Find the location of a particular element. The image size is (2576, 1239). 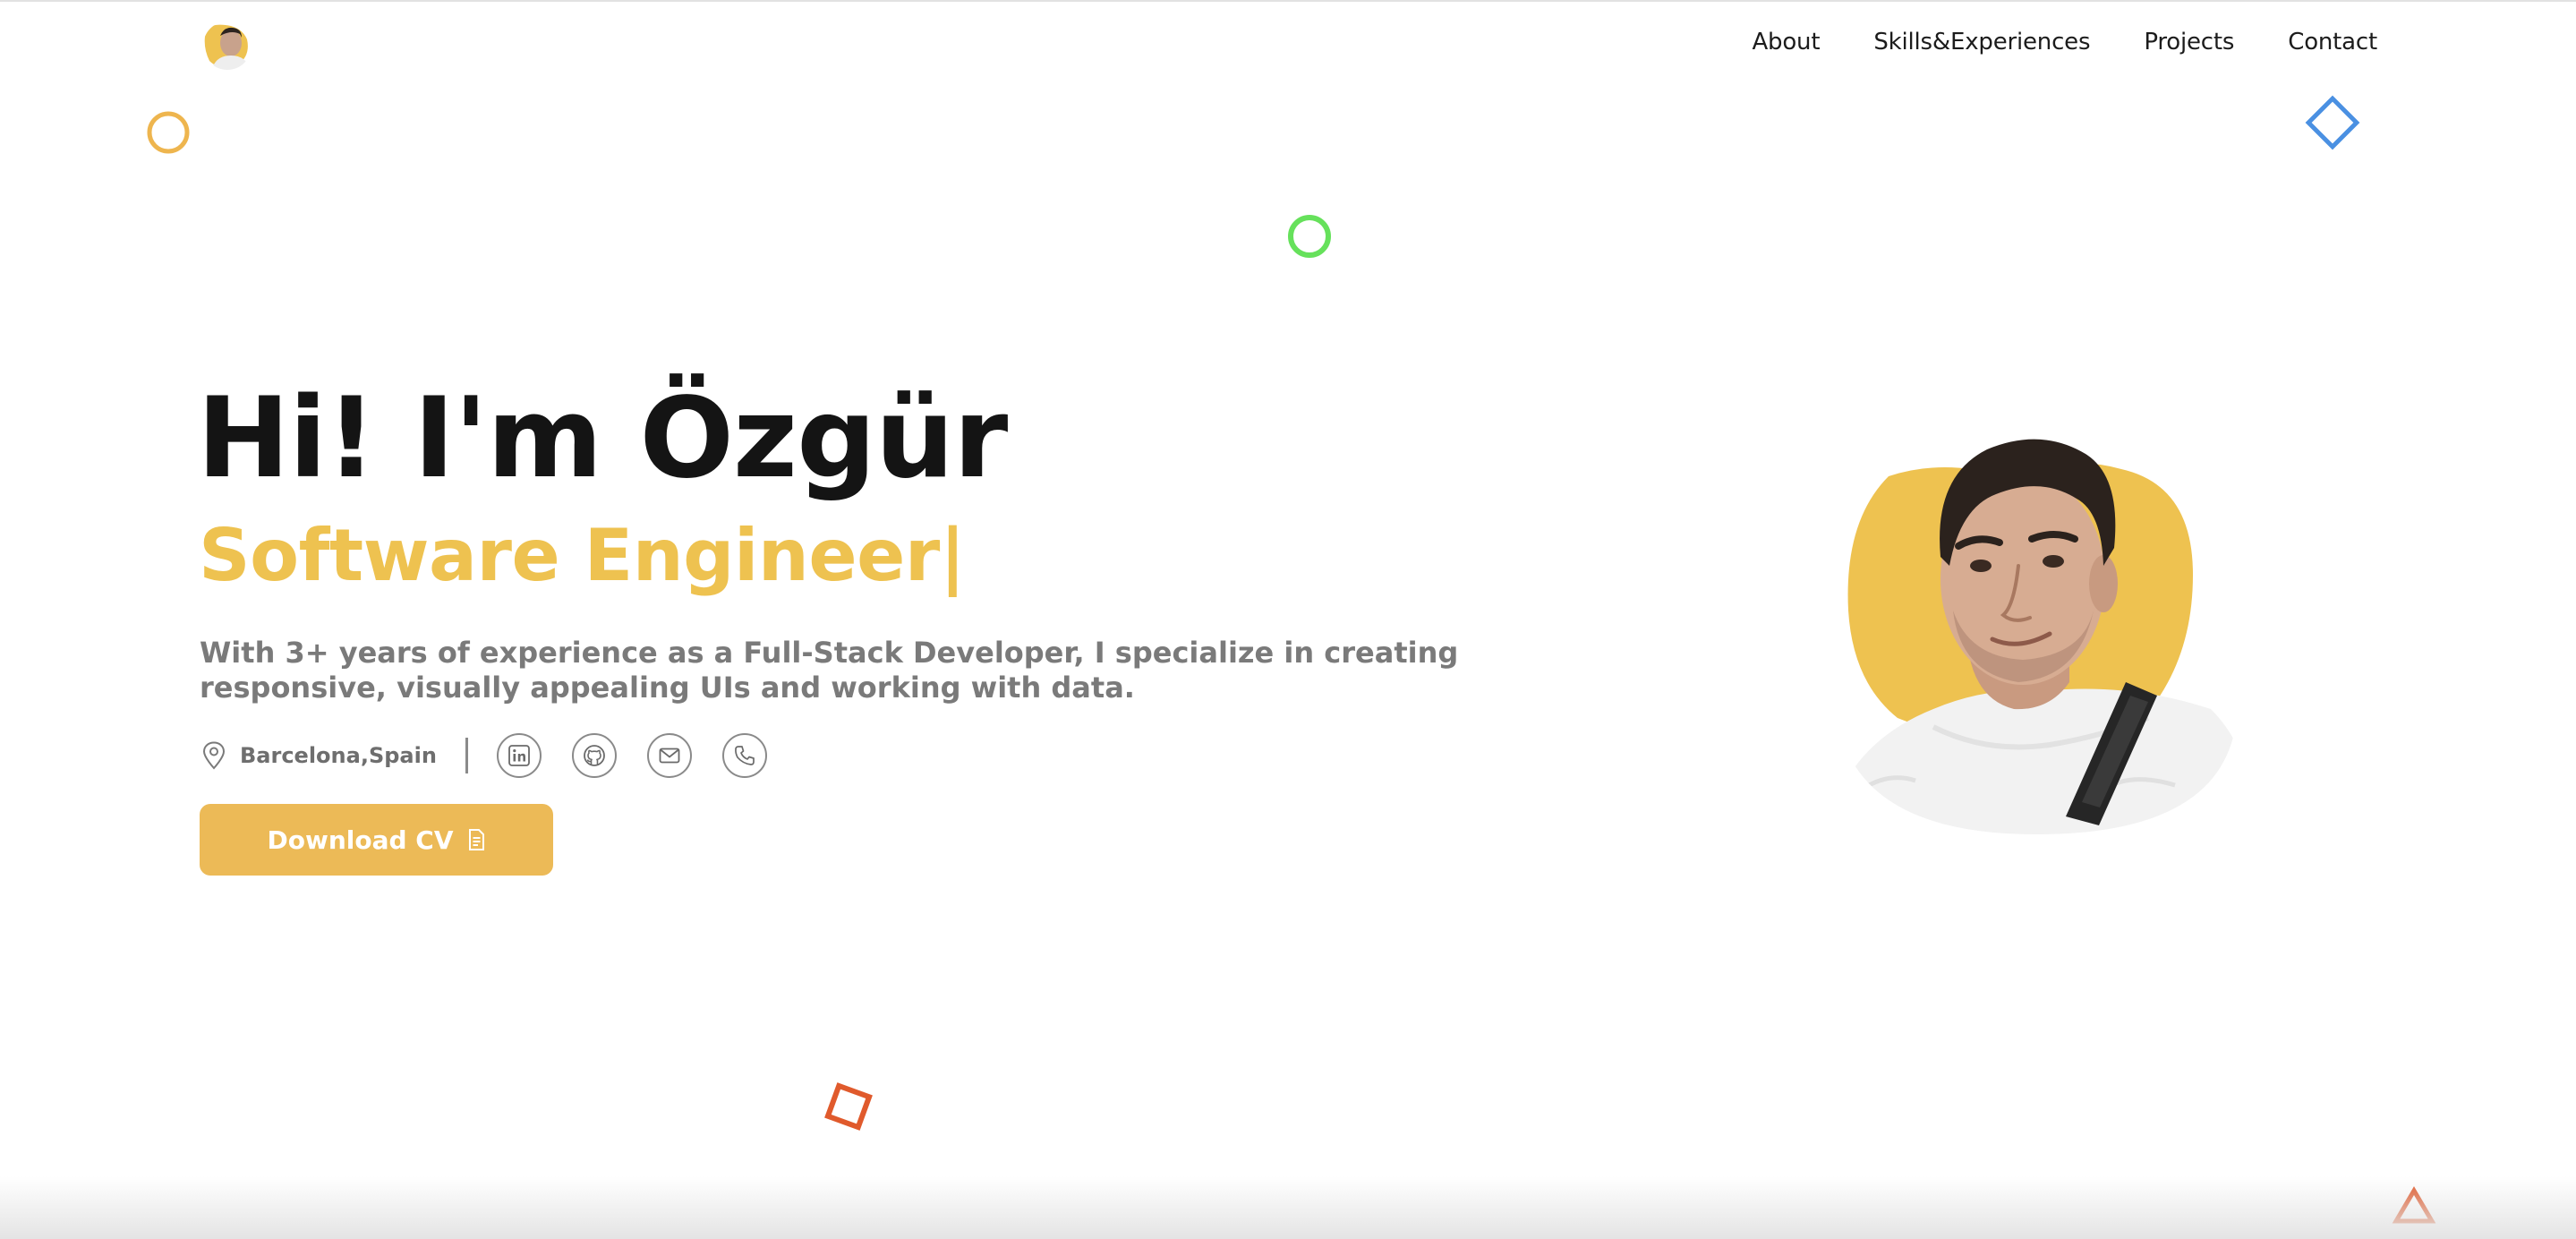

mail-icon is located at coordinates (669, 756).